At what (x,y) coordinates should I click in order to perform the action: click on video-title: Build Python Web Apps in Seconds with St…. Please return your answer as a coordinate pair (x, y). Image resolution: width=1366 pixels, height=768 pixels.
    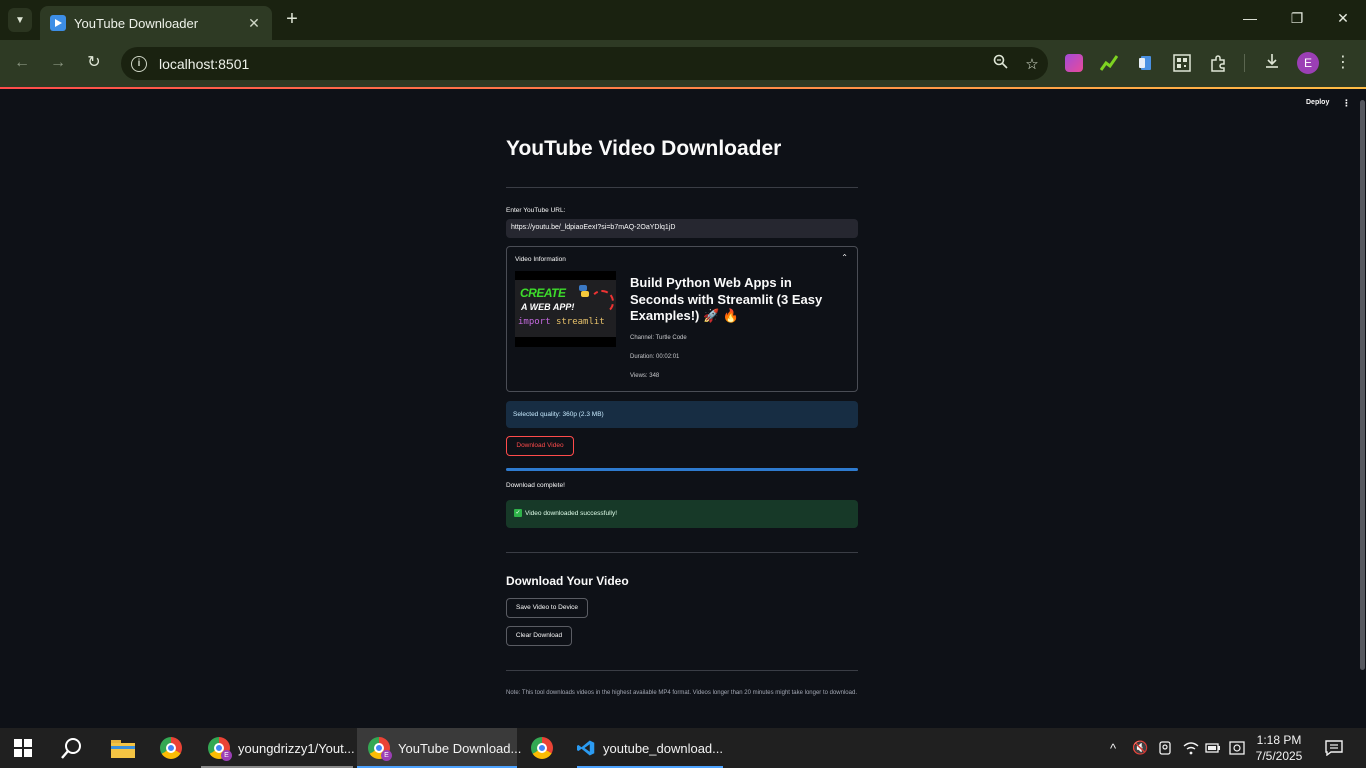
    Looking at the image, I should click on (726, 299).